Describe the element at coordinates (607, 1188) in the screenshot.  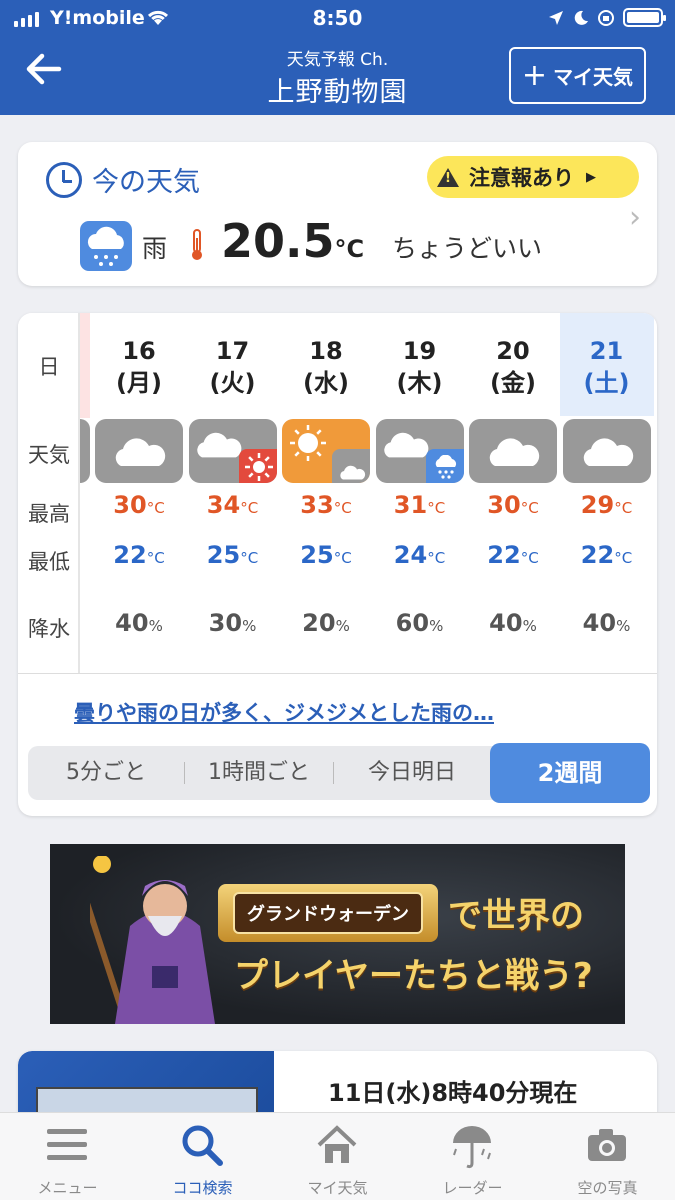
I see `tab-sky-photos-label: 空の写真` at that location.